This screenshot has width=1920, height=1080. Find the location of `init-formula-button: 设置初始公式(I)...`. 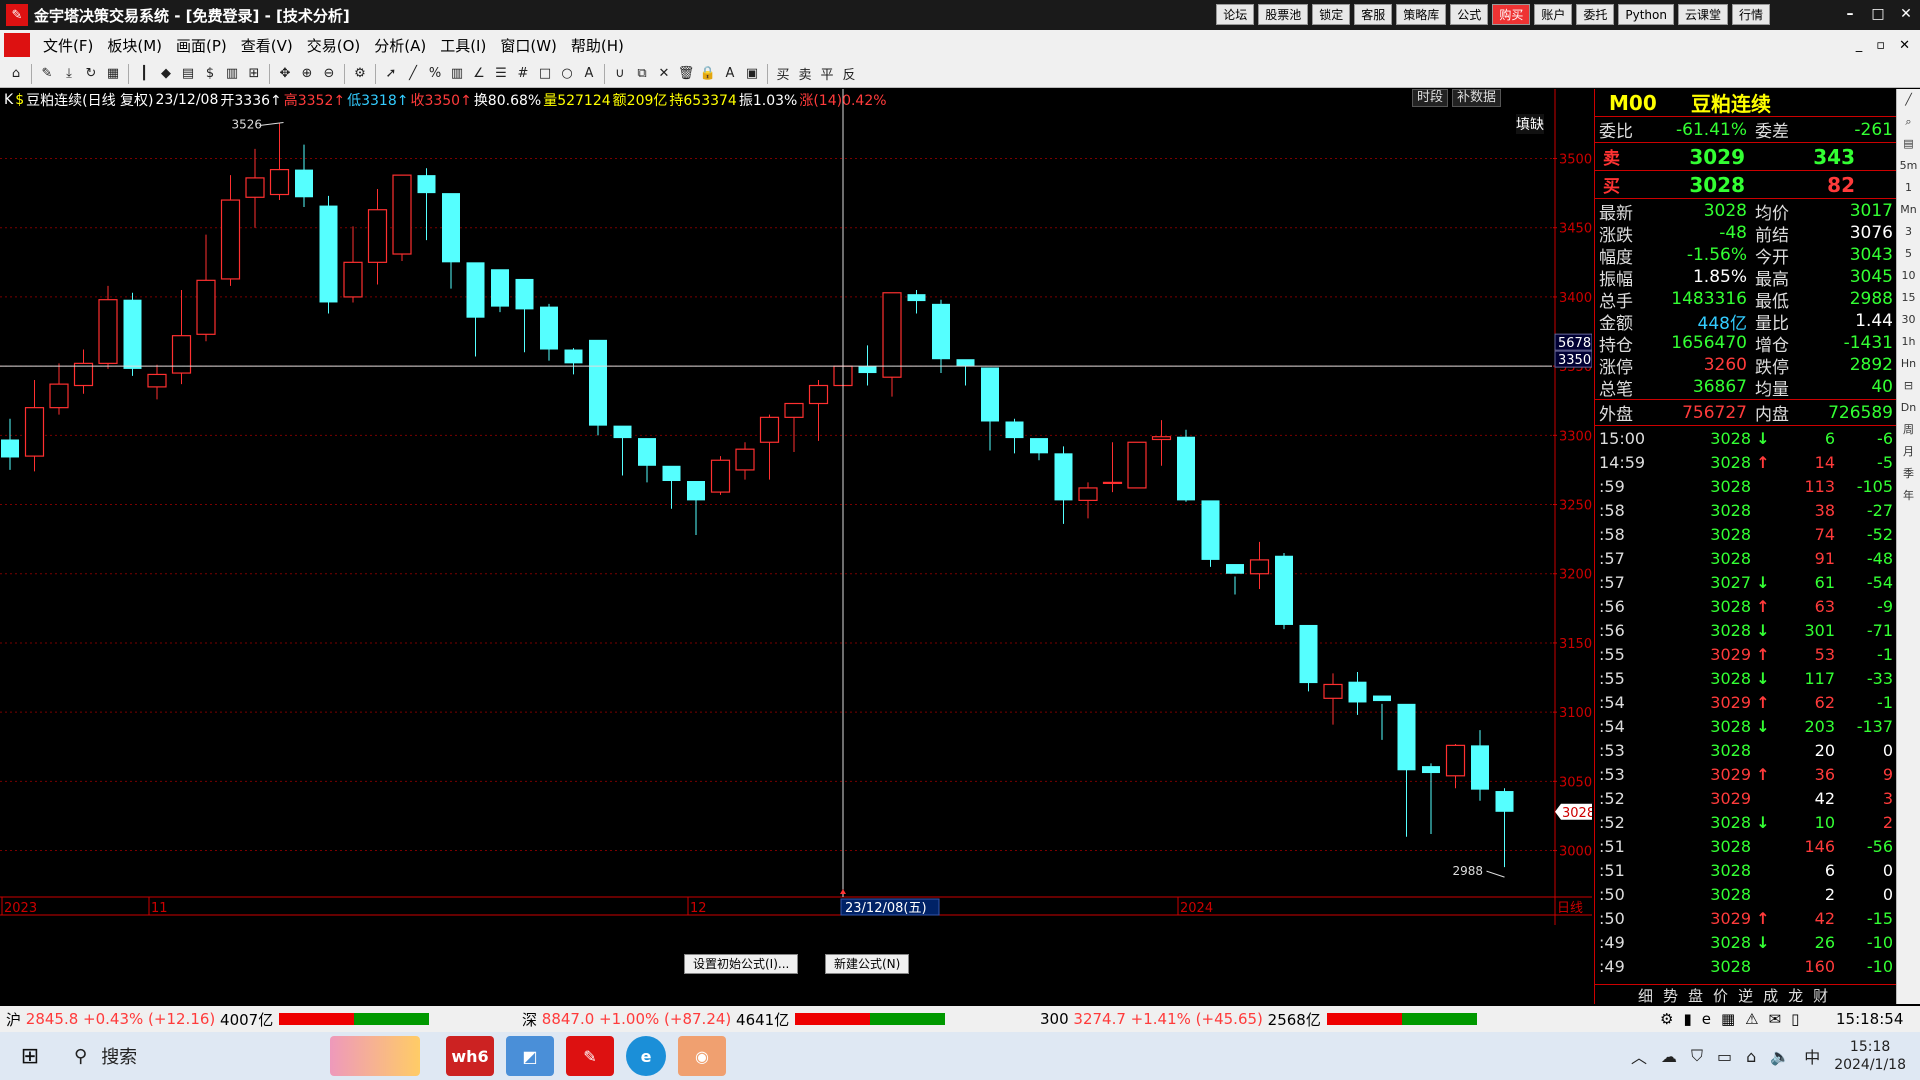

init-formula-button: 设置初始公式(I)... is located at coordinates (741, 964).